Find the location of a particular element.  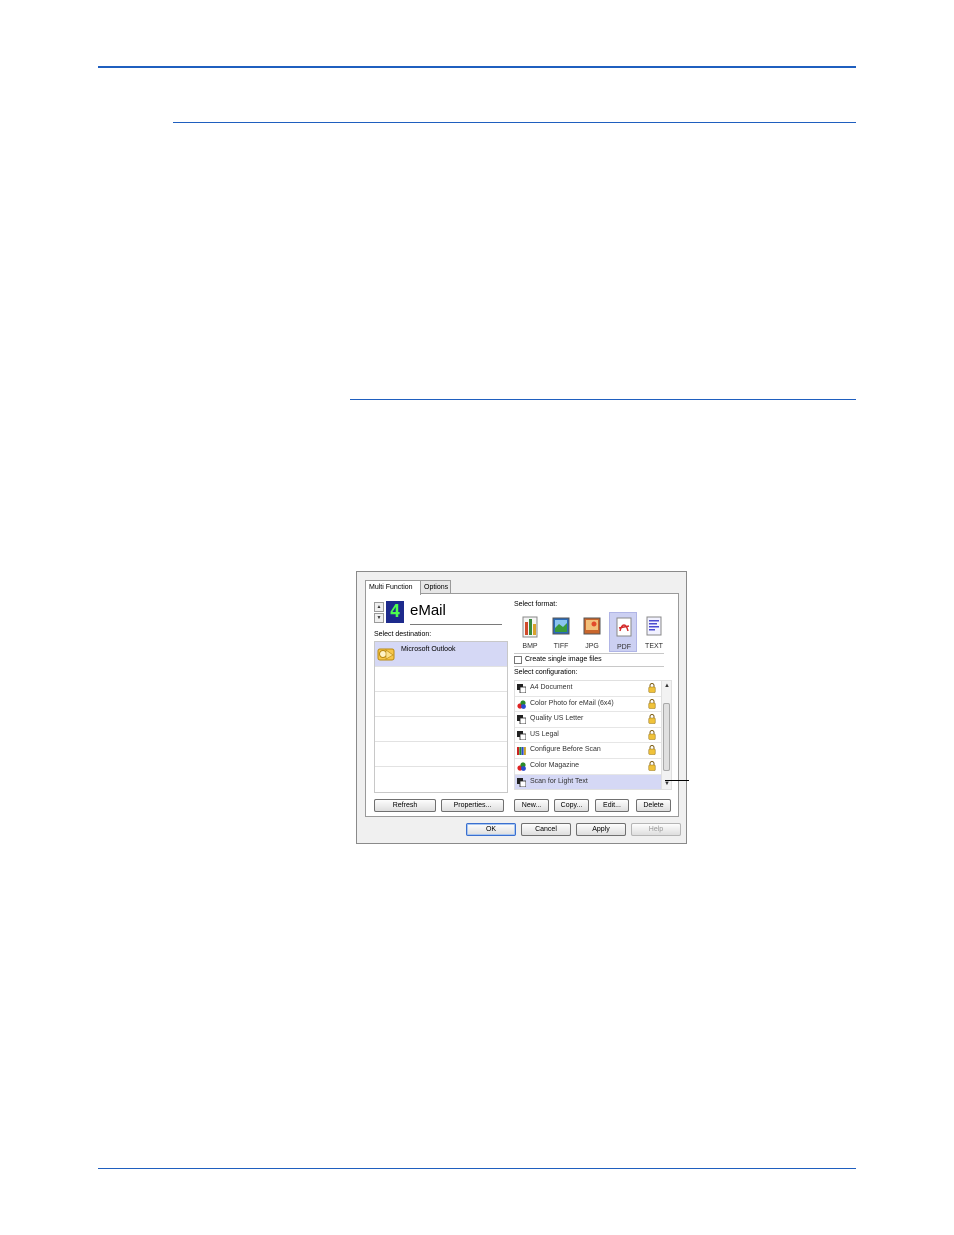

tiff-icon is located at coordinates (561, 626).